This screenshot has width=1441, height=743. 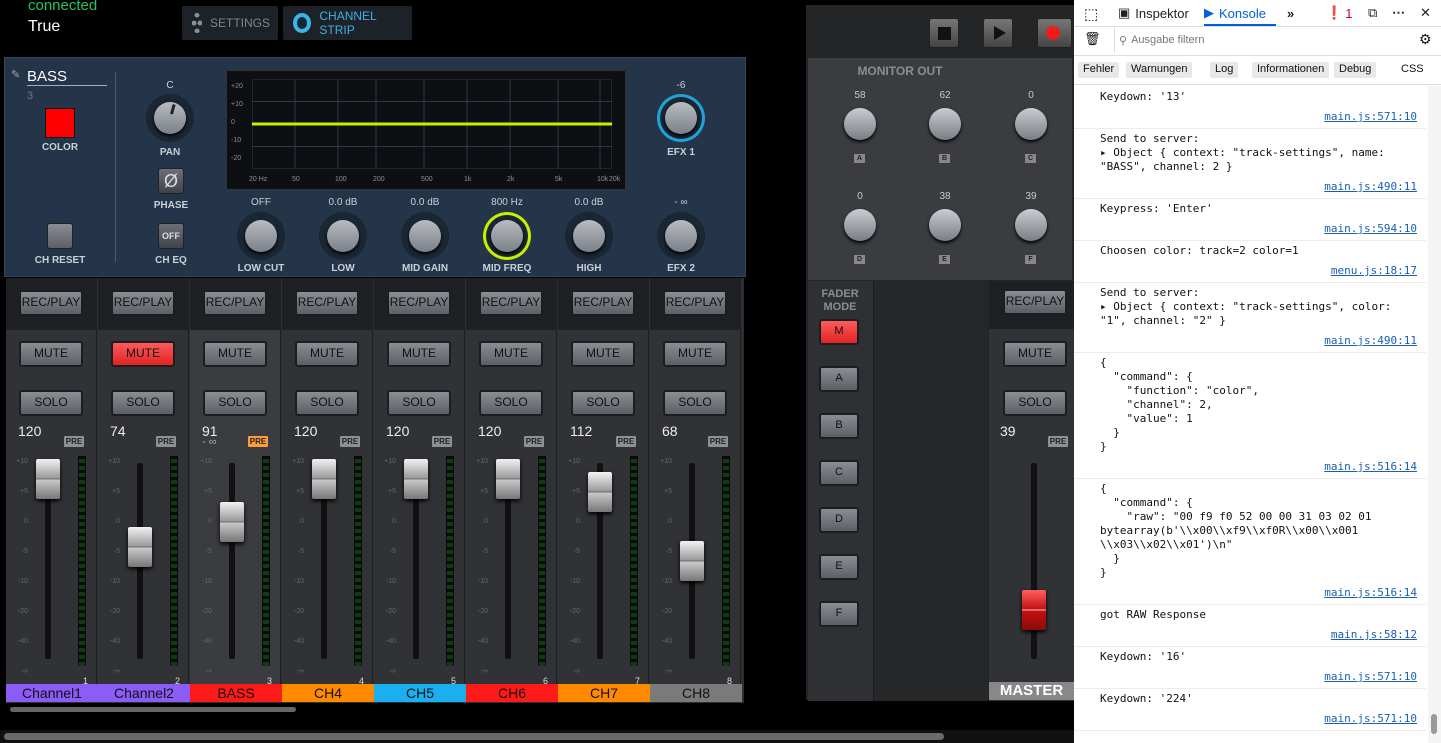 I want to click on filter-debug: Debug, so click(x=1355, y=70).